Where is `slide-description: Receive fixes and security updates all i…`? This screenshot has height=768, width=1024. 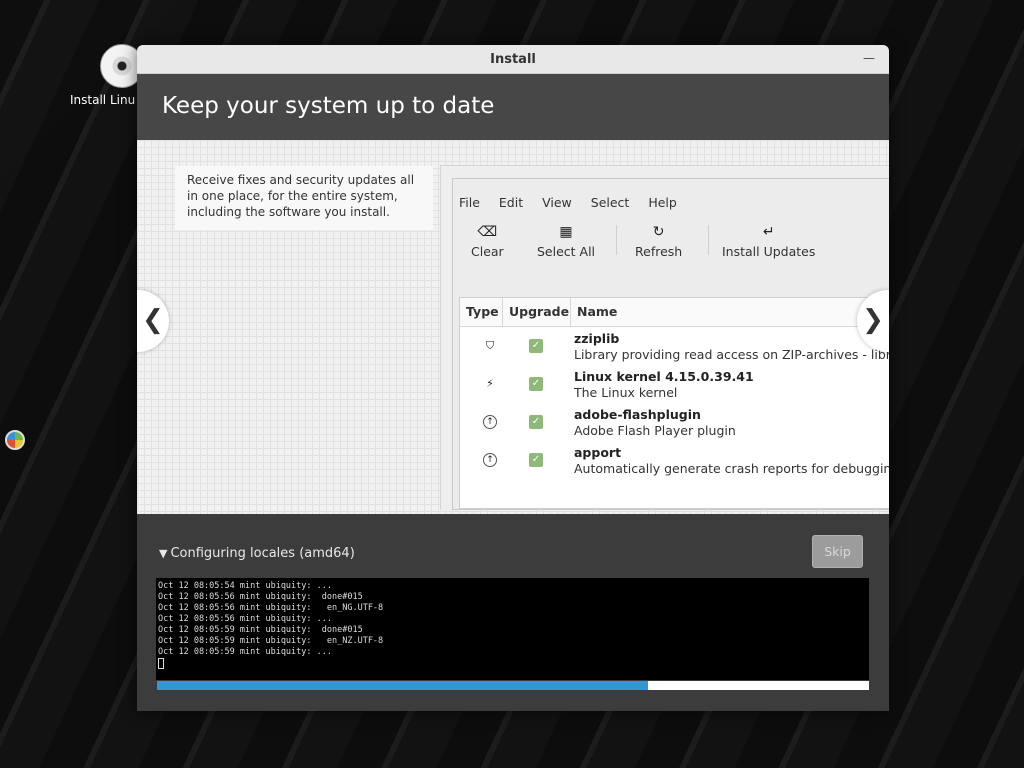 slide-description: Receive fixes and security updates all i… is located at coordinates (304, 198).